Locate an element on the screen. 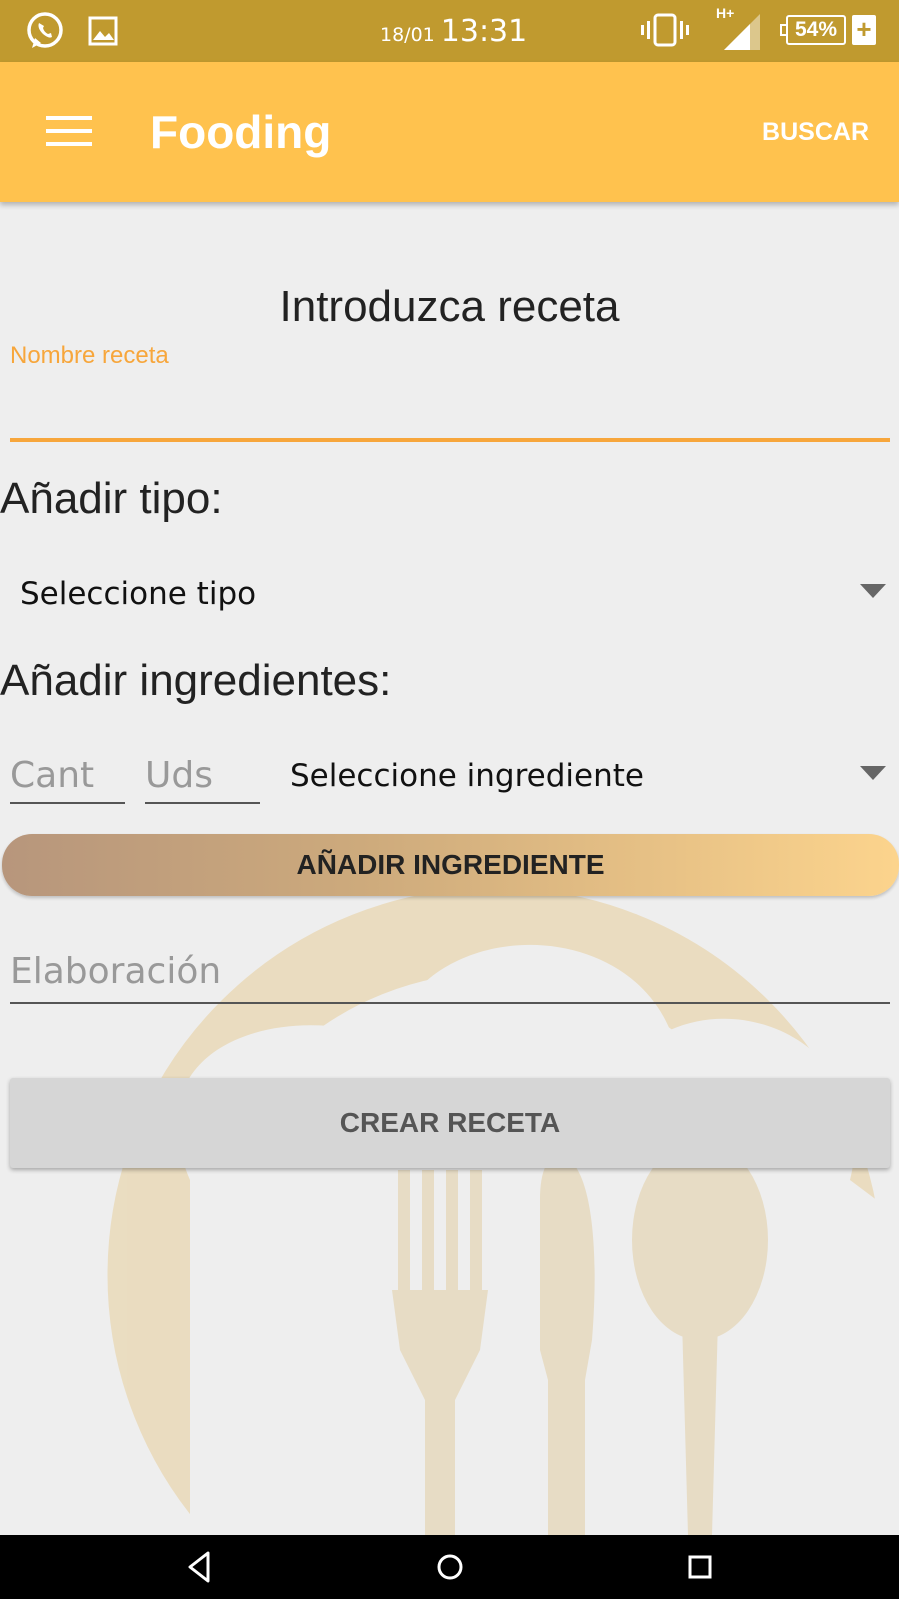 The height and width of the screenshot is (1599, 899). whatsapp-icon is located at coordinates (45, 30).